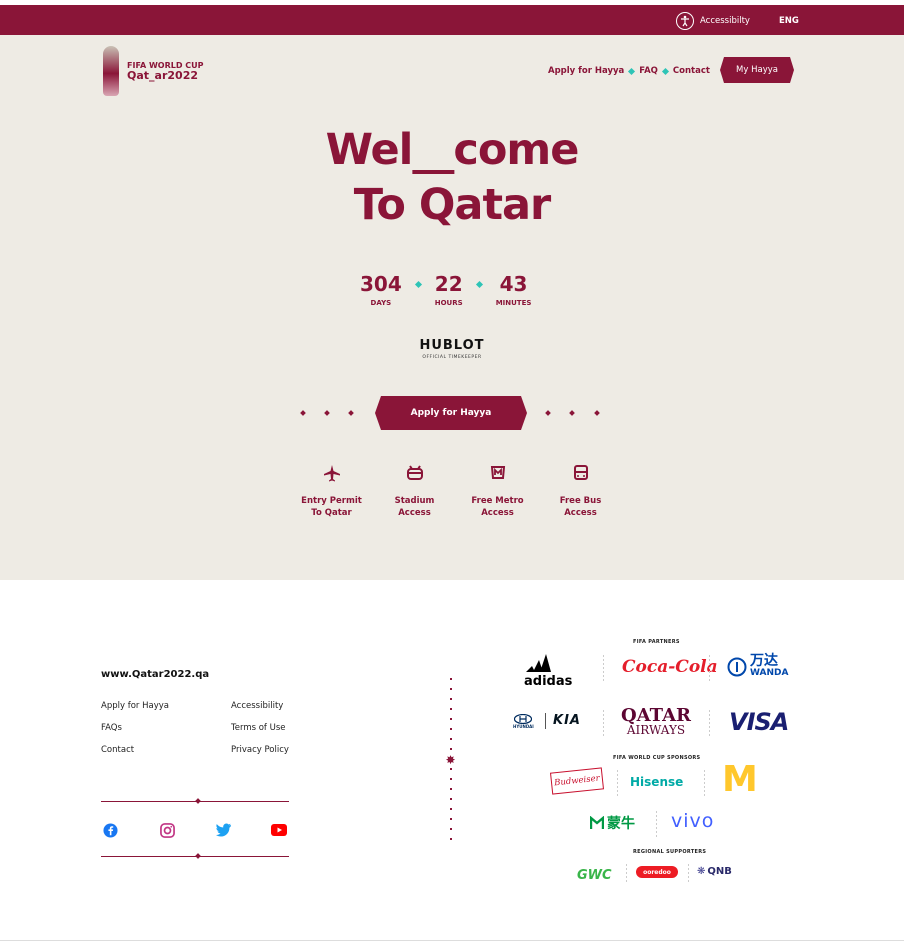  Describe the element at coordinates (111, 71) in the screenshot. I see `trophy-icon` at that location.